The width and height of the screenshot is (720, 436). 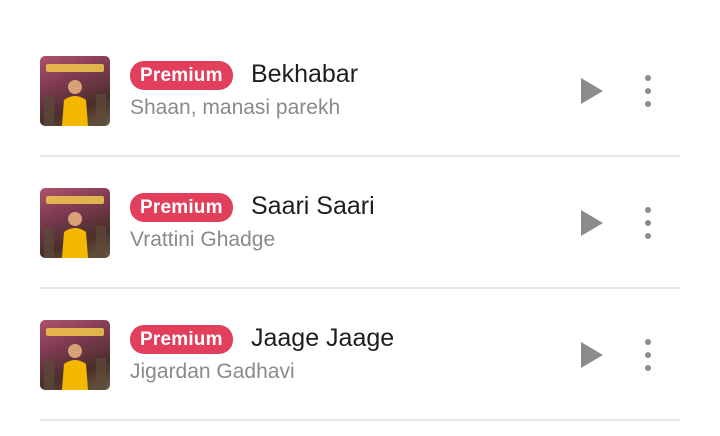 I want to click on song-artist: Shaan, manasi parekh, so click(x=235, y=107).